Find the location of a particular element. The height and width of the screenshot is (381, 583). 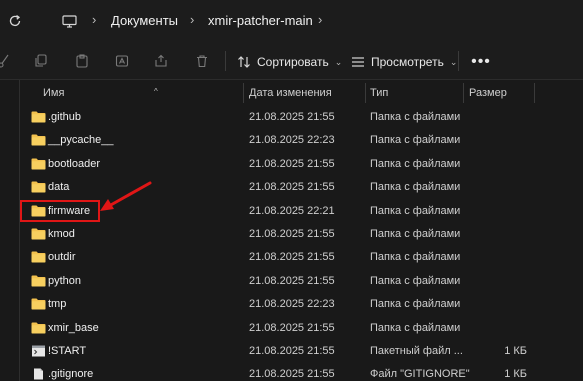

view-button: Просмотреть ⌄ is located at coordinates (404, 62).